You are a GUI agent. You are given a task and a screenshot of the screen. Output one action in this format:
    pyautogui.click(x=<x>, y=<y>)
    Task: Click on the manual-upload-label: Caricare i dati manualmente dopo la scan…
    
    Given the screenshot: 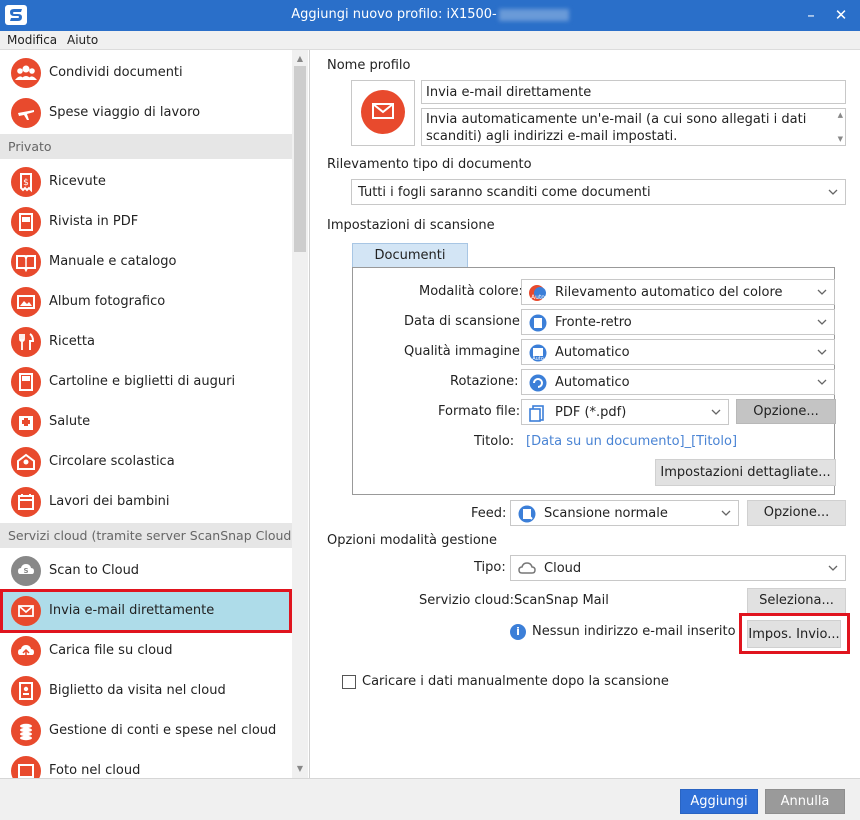 What is the action you would take?
    pyautogui.click(x=515, y=681)
    